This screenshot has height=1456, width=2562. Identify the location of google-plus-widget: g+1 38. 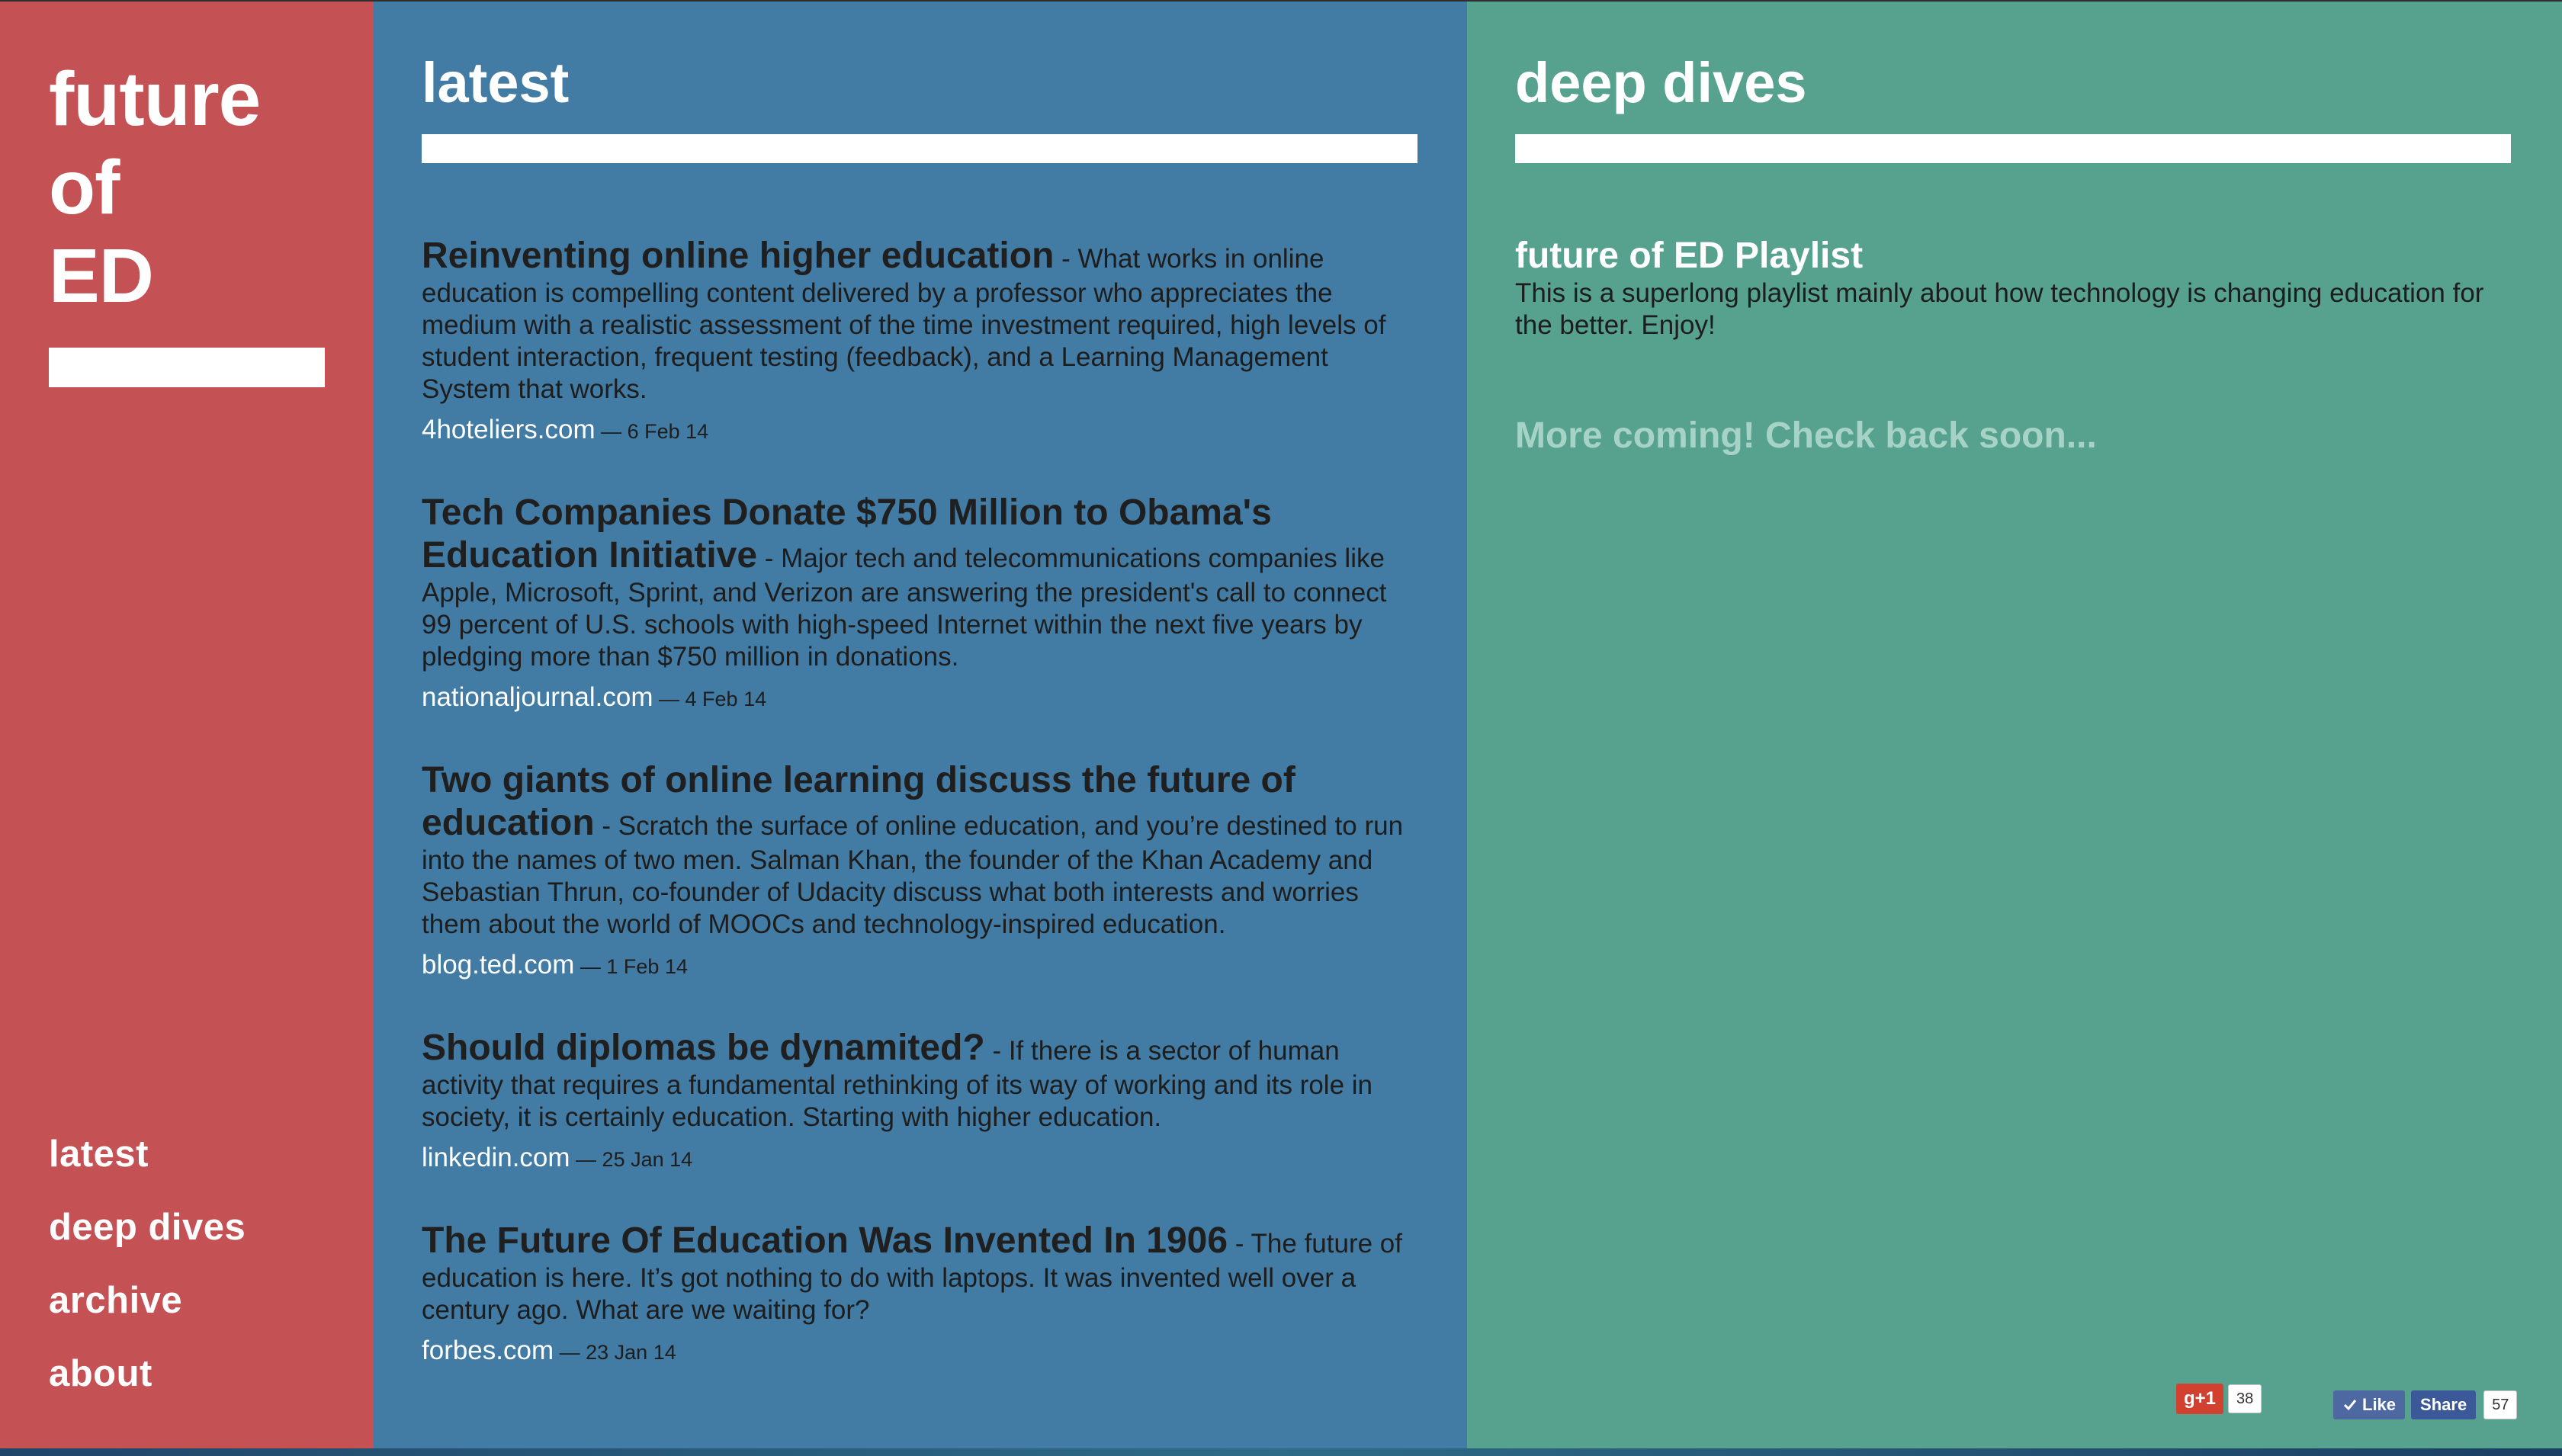
(2219, 1399).